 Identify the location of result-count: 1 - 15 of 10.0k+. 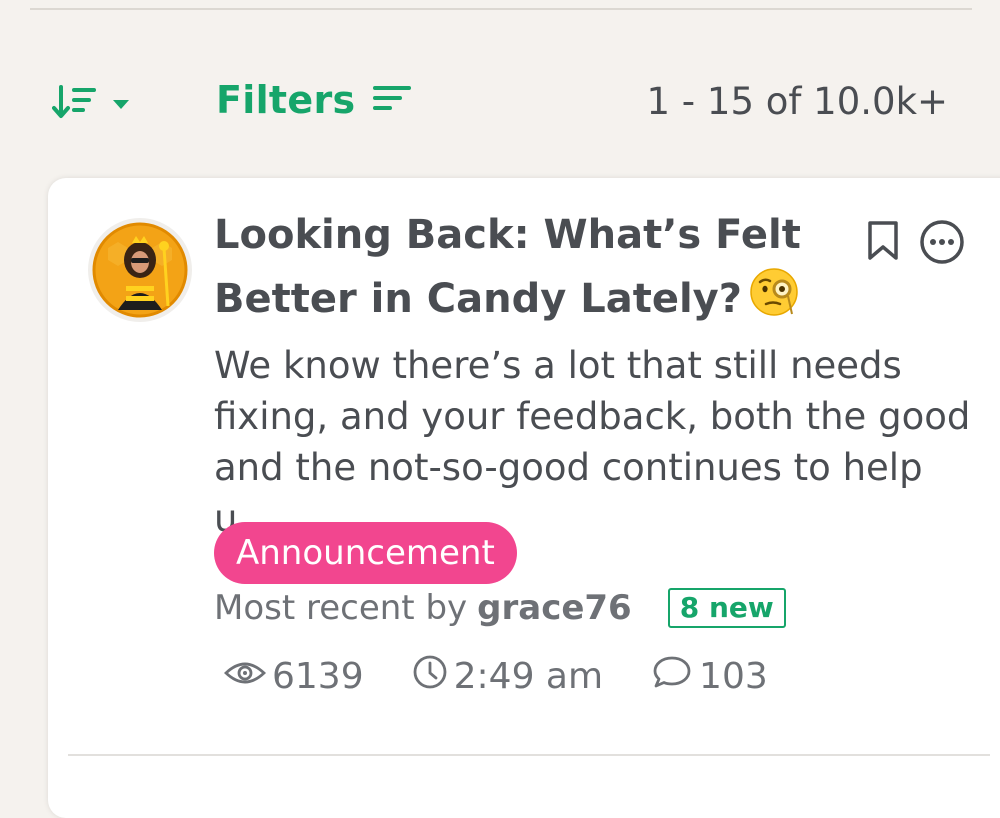
(797, 101).